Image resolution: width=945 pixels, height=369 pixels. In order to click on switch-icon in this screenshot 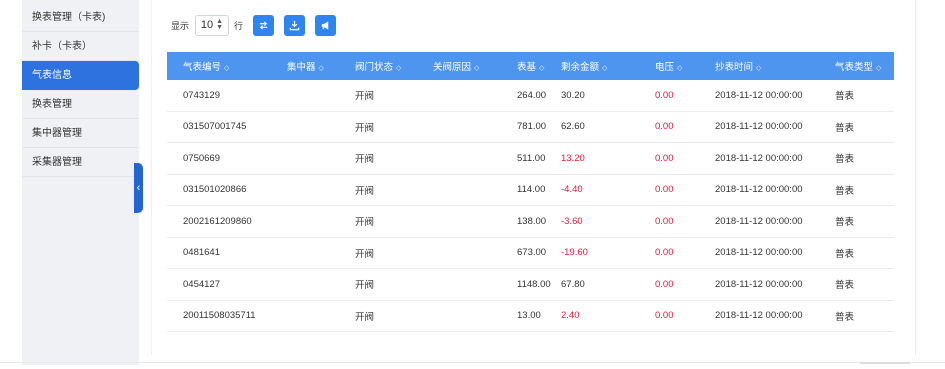, I will do `click(263, 25)`.